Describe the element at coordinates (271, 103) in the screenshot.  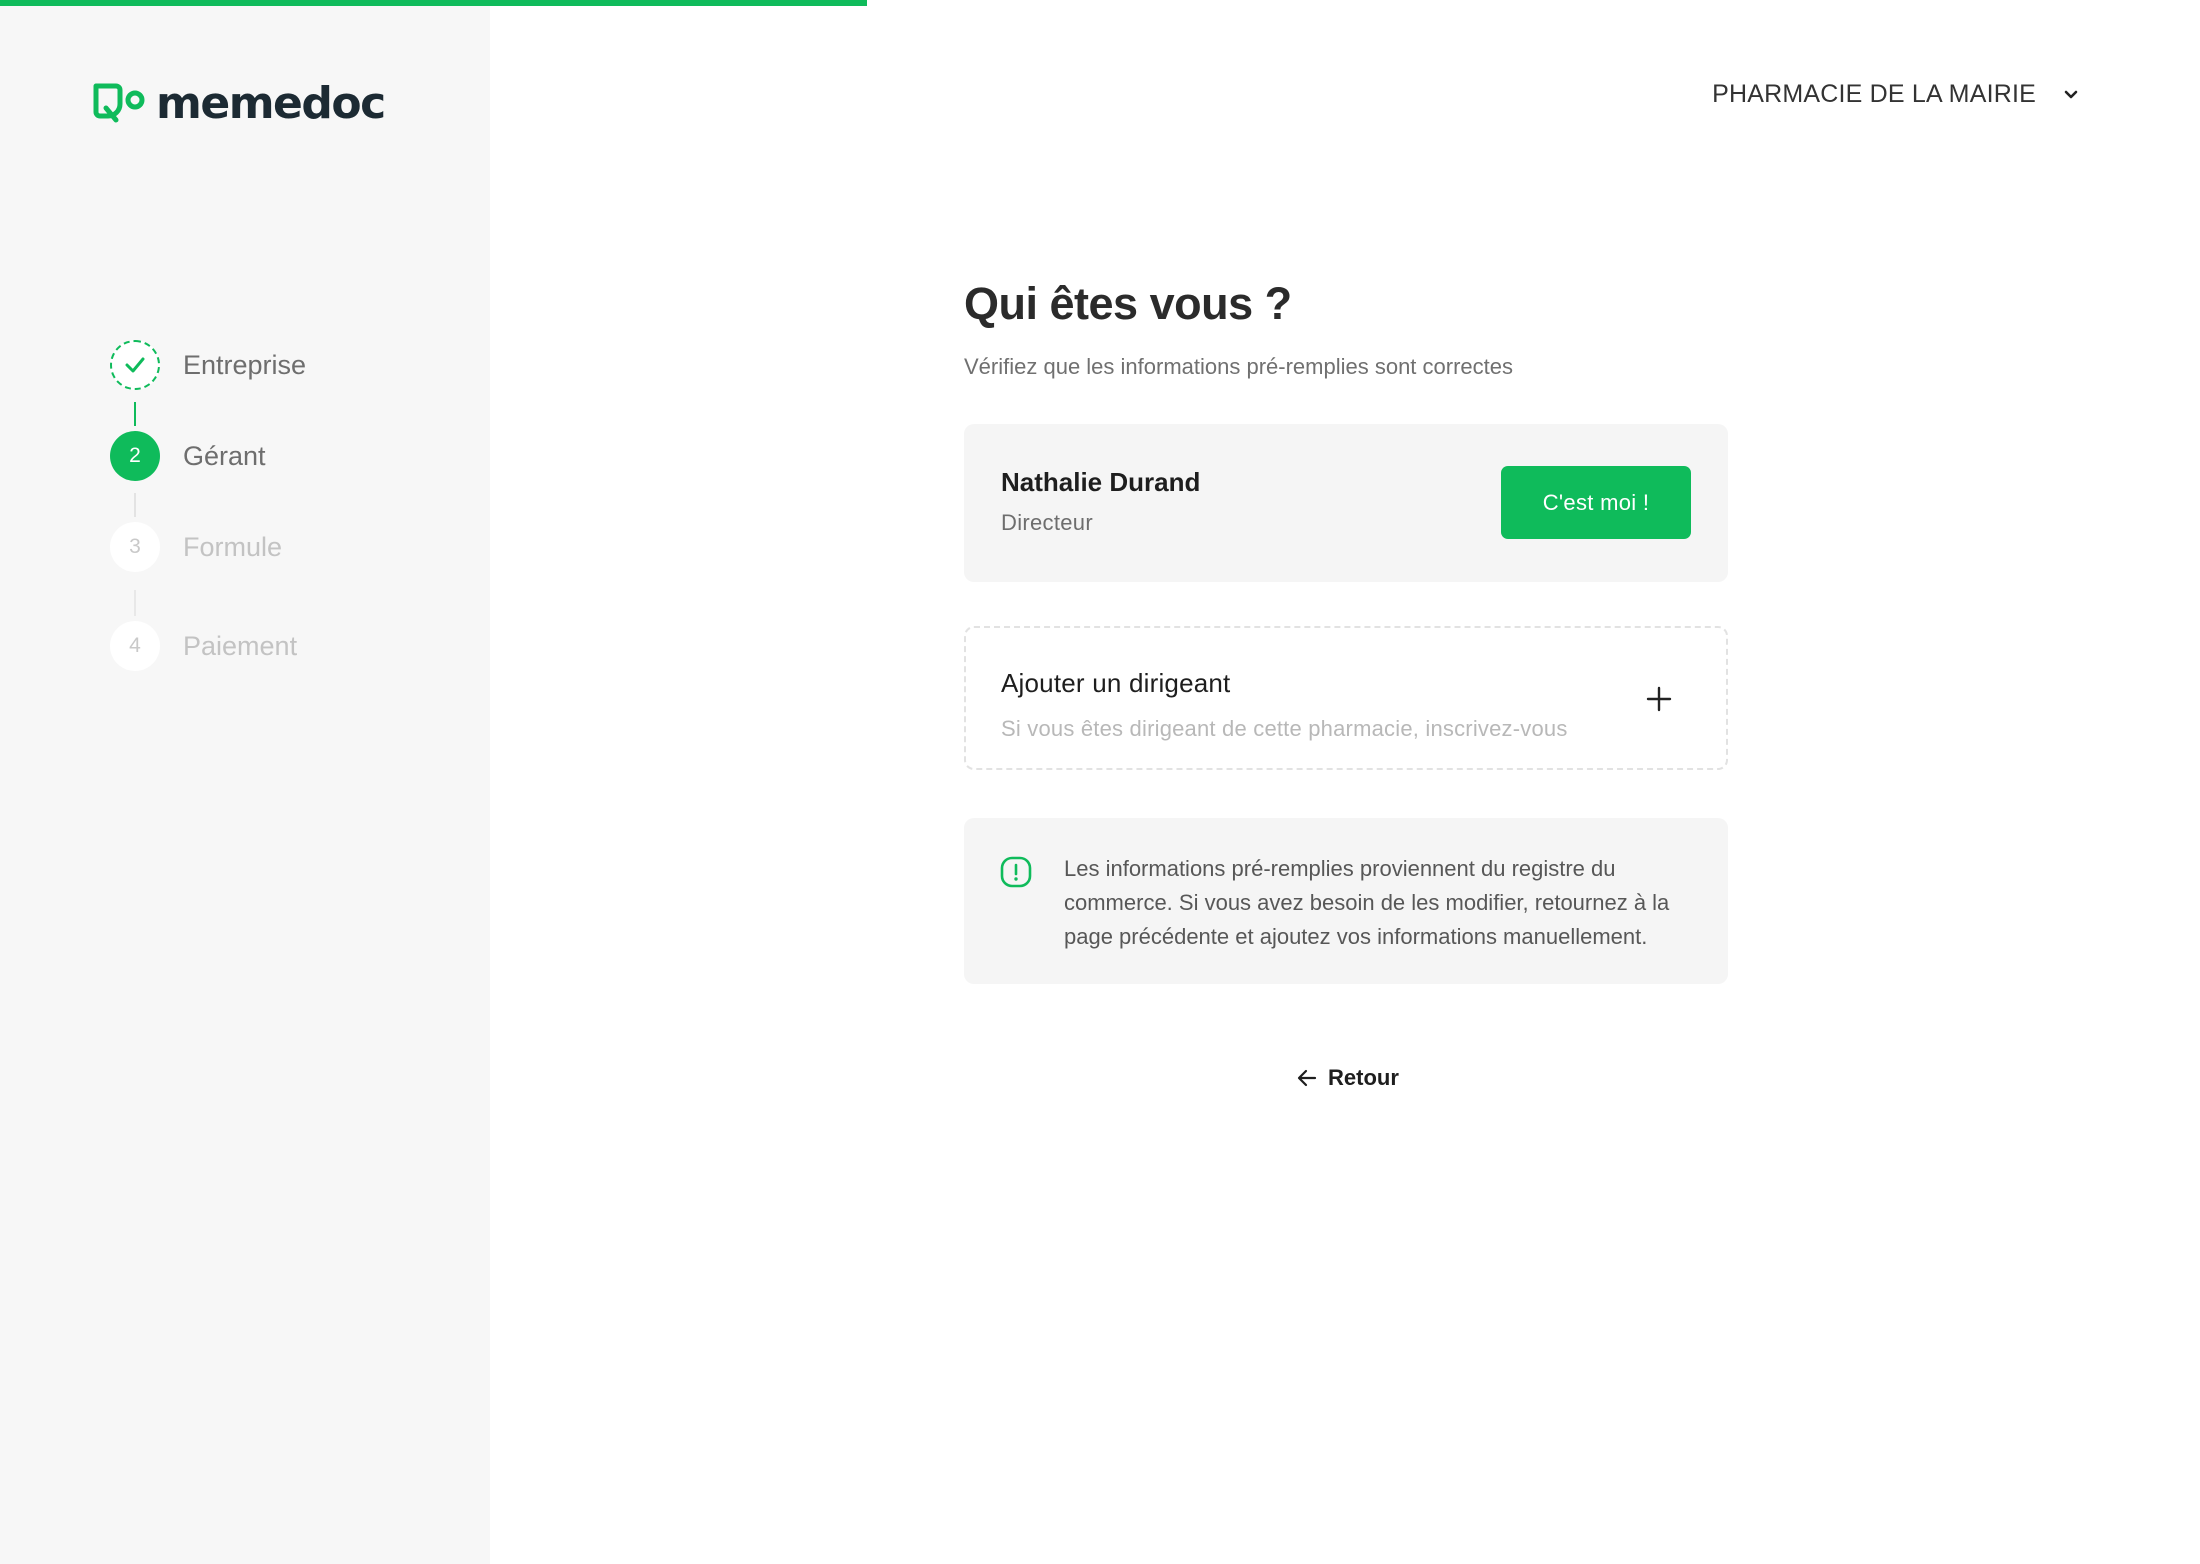
I see `brand-name: memedoc` at that location.